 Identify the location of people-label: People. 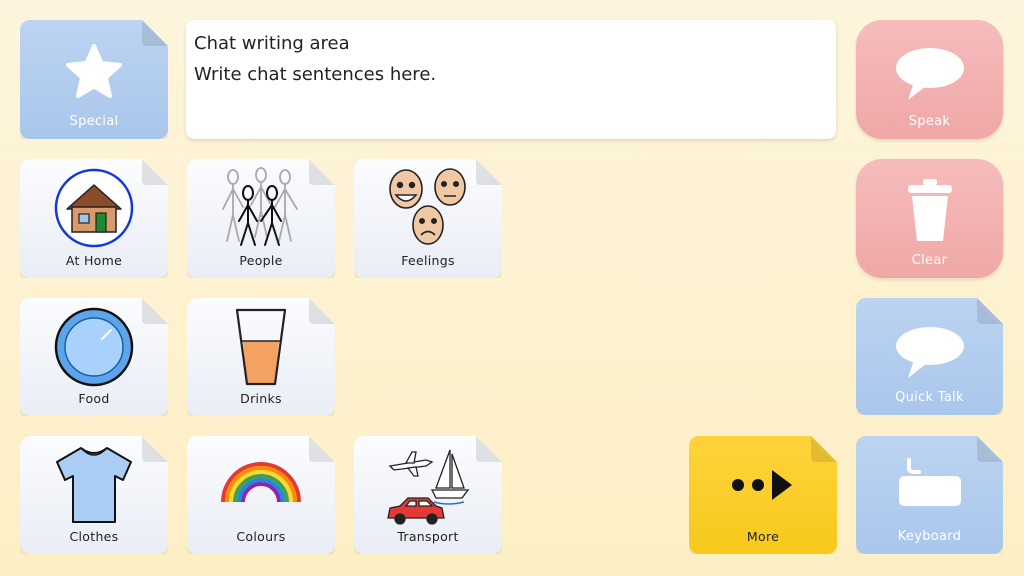
(261, 260).